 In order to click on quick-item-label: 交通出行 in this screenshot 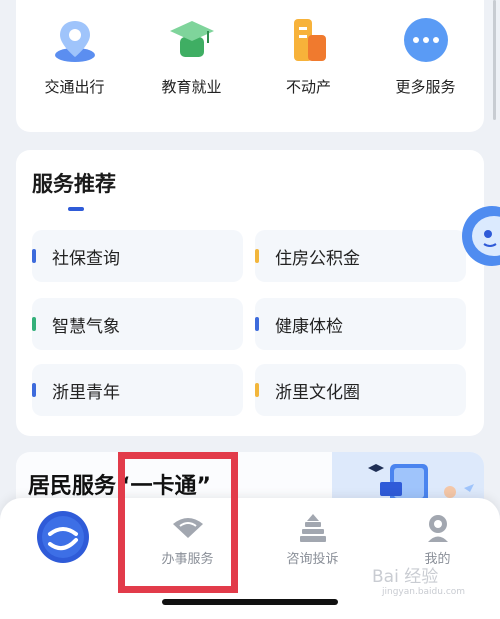, I will do `click(74, 87)`.